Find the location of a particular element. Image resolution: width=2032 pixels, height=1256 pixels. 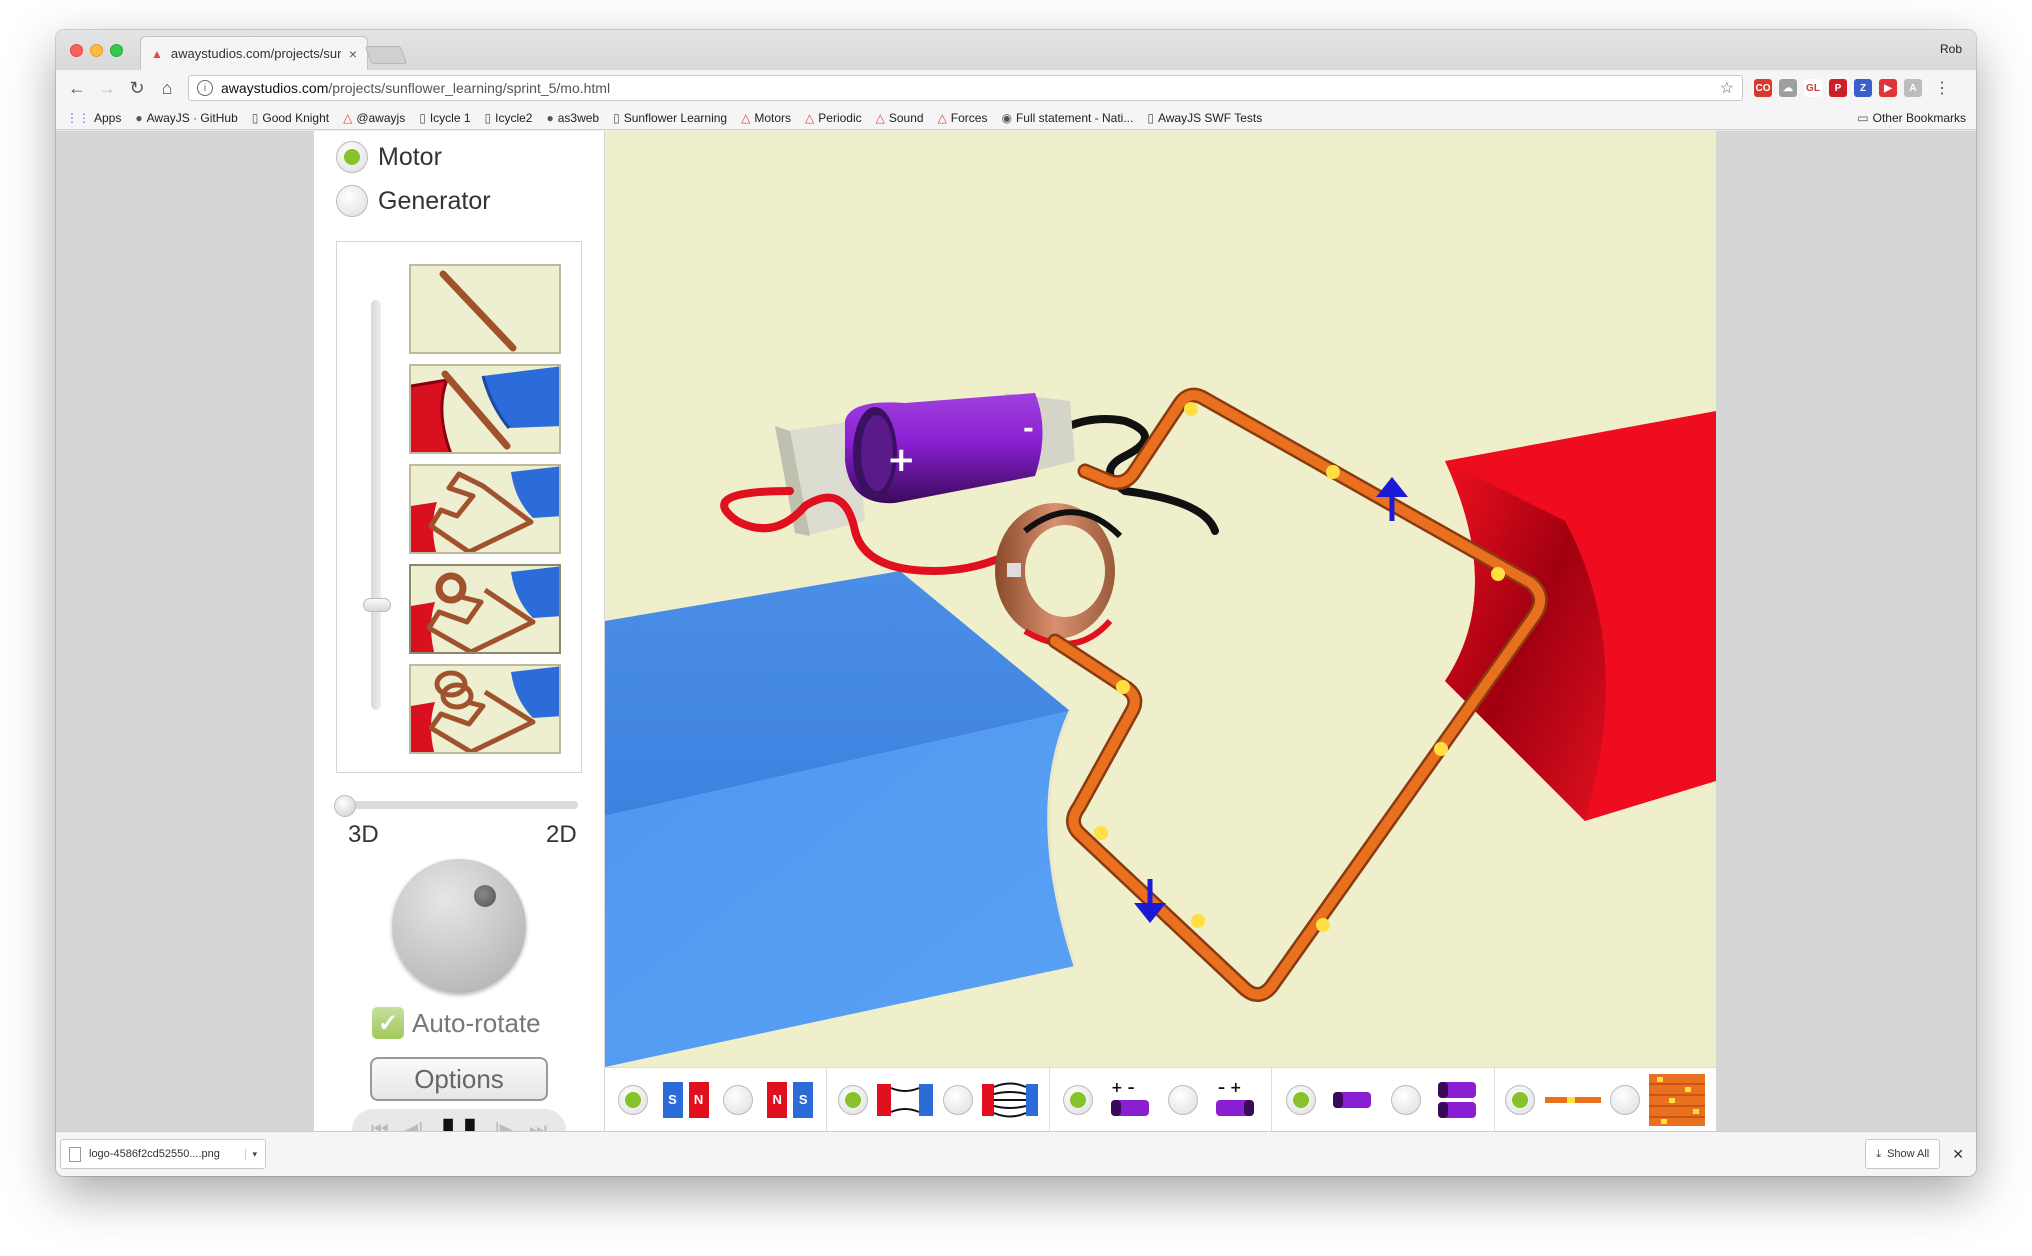

tab-close-icon: × is located at coordinates (353, 54).